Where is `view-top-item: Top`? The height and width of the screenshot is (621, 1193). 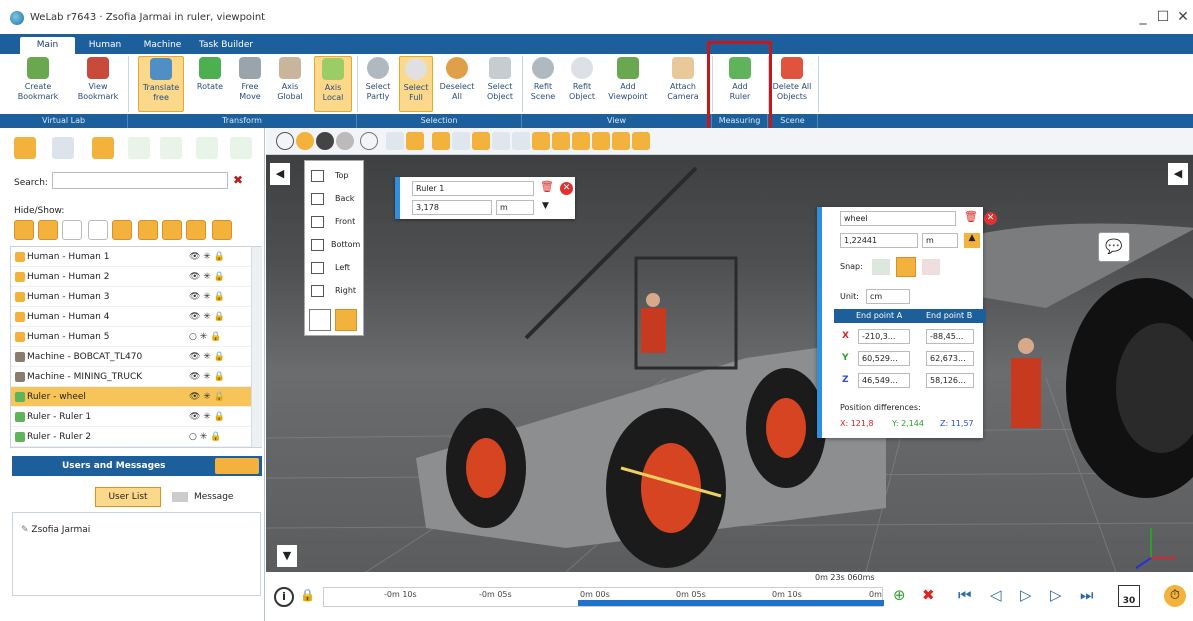
view-top-item: Top is located at coordinates (334, 176).